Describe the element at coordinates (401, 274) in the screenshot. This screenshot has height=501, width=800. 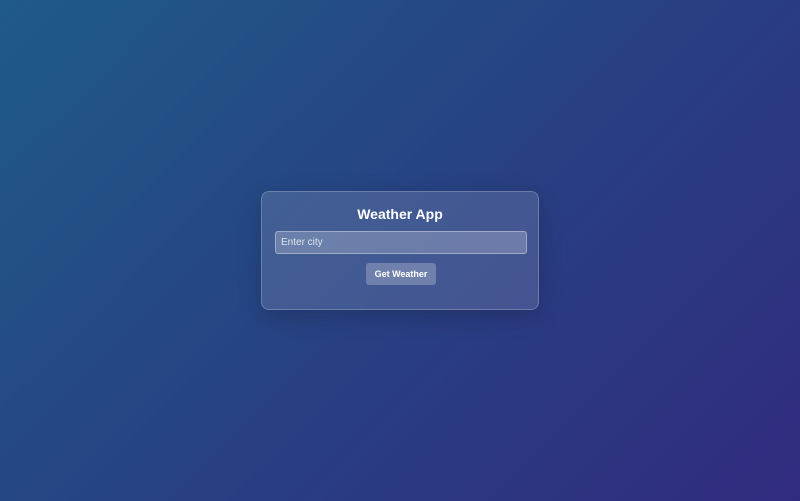
I see `get-weather-button: Get Weather` at that location.